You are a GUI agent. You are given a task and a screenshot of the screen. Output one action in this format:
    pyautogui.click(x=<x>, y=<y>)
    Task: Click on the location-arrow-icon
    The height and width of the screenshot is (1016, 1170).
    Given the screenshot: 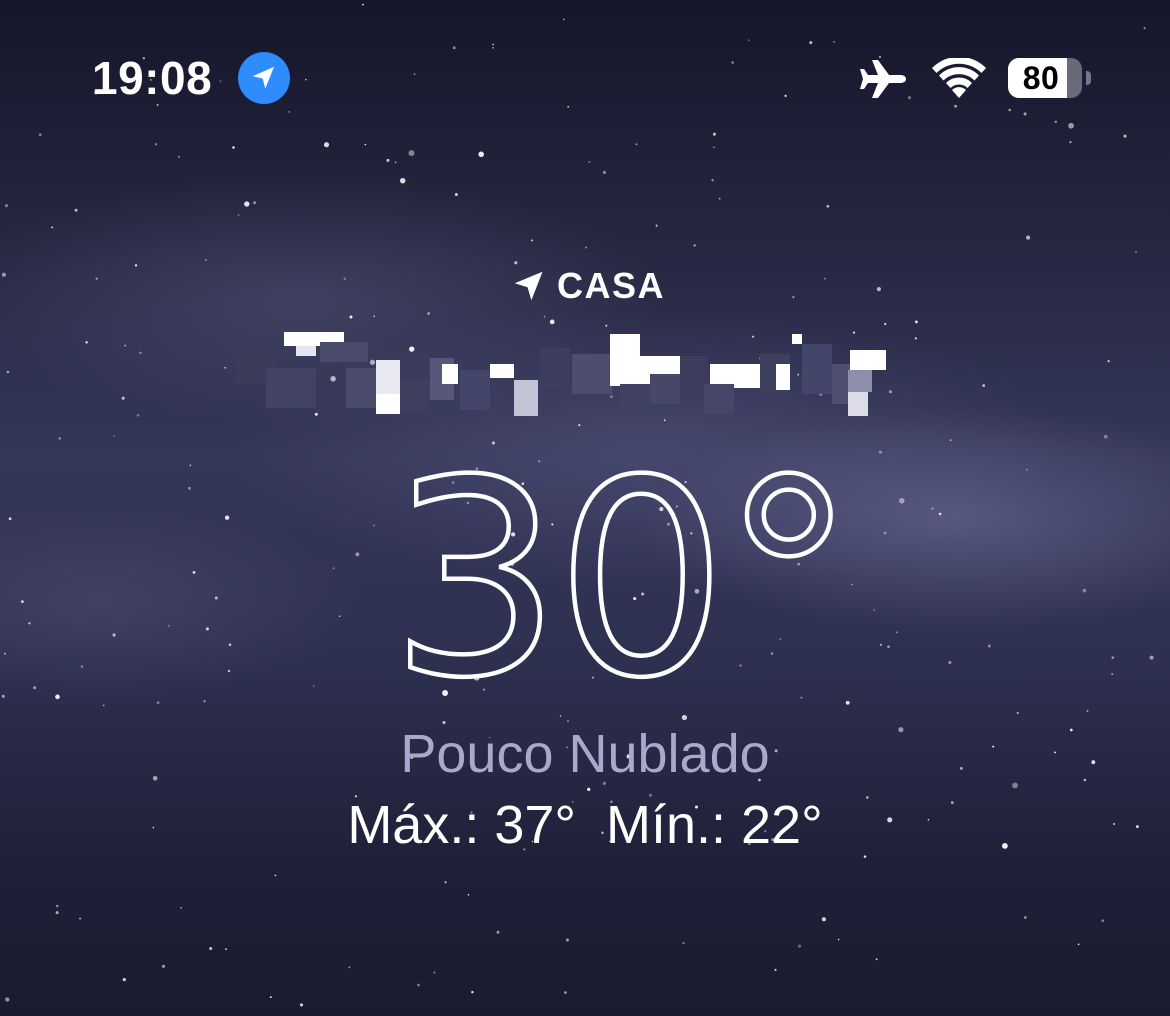 What is the action you would take?
    pyautogui.click(x=528, y=286)
    